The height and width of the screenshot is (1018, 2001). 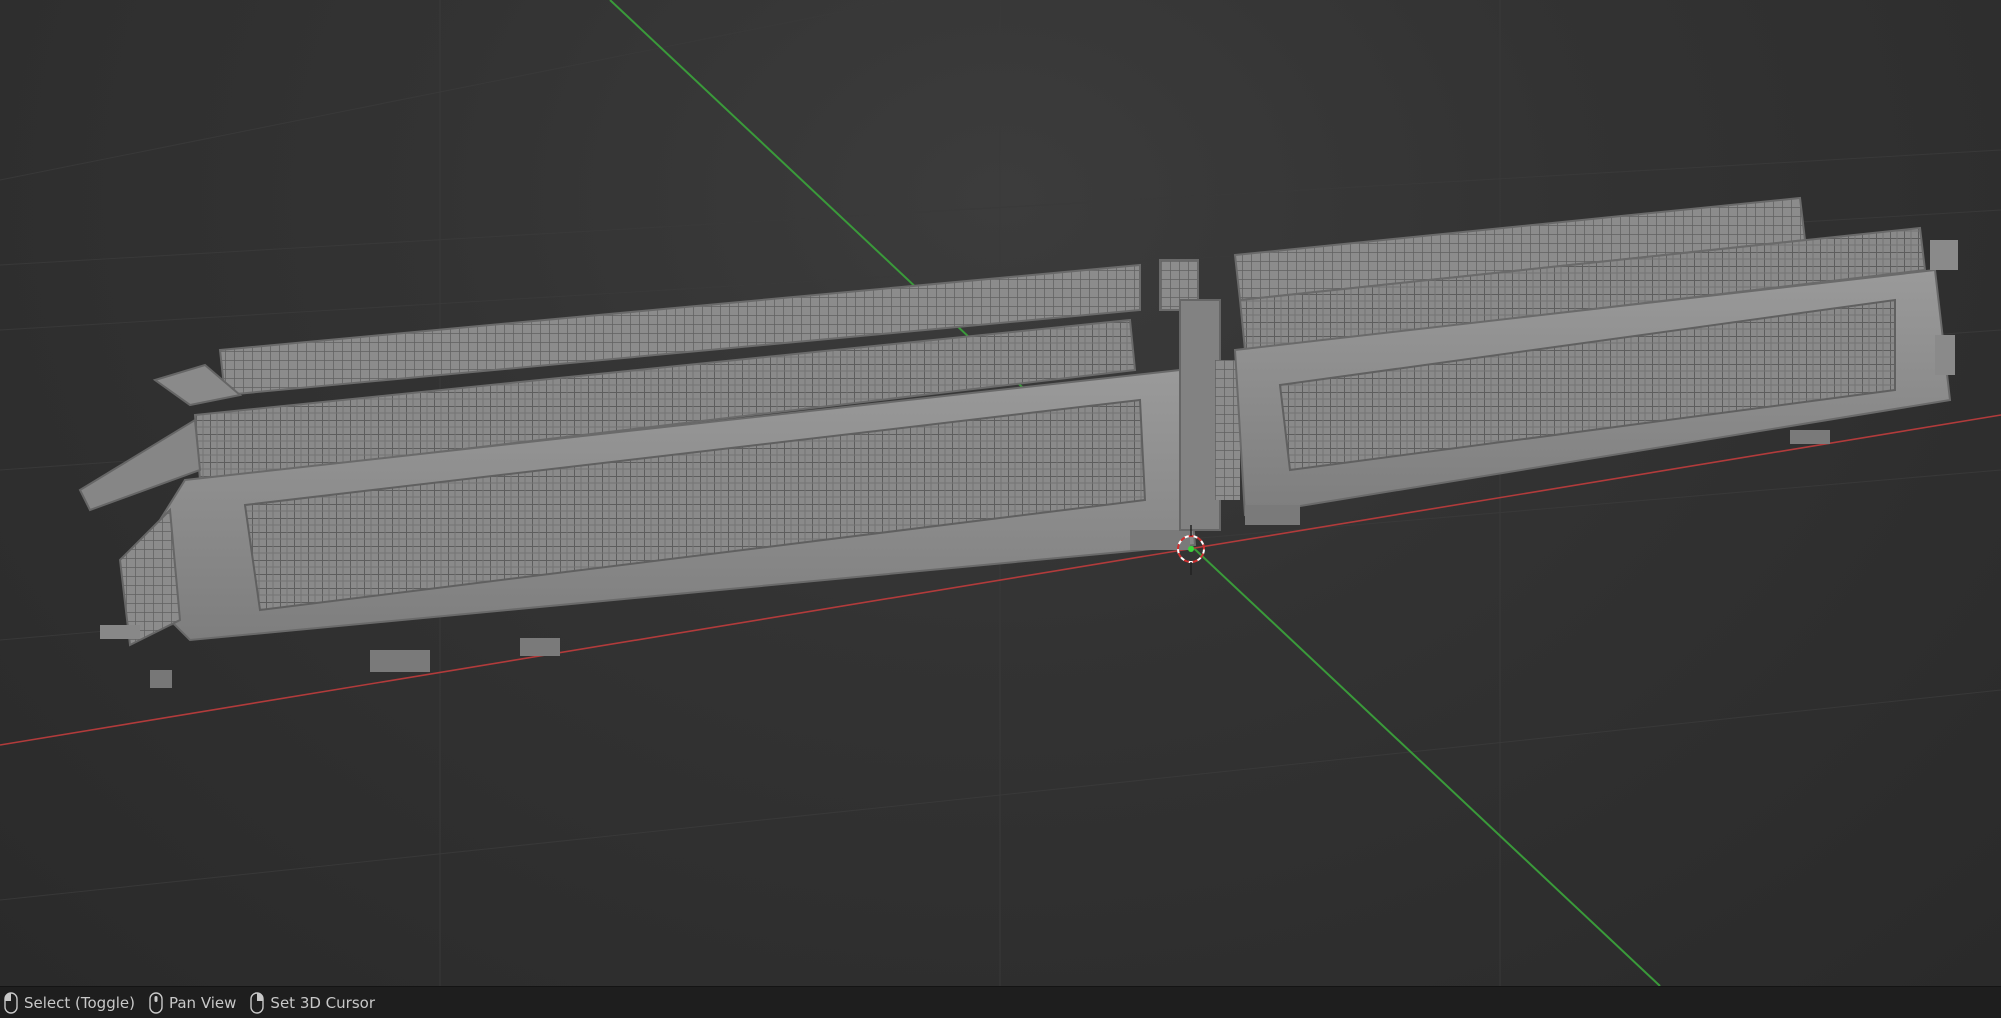 I want to click on mouse-left-icon, so click(x=11, y=1002).